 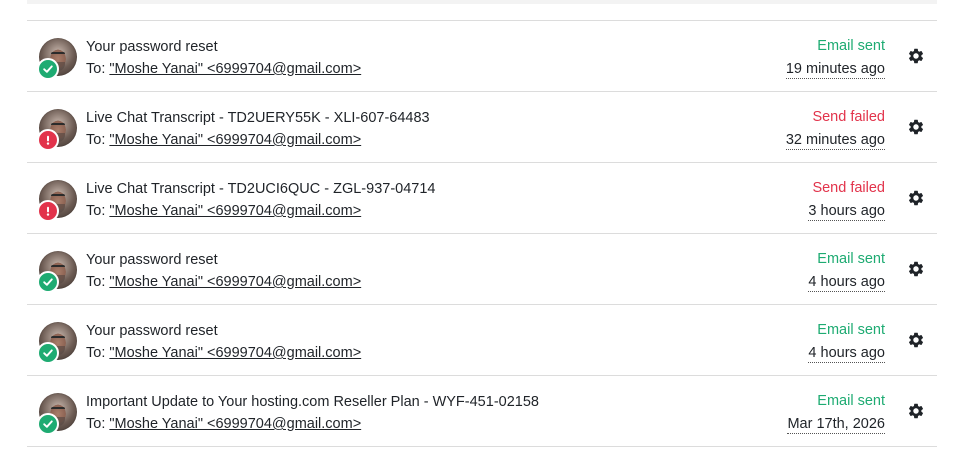 What do you see at coordinates (835, 70) in the screenshot?
I see `timestamp: 19 minutes ago` at bounding box center [835, 70].